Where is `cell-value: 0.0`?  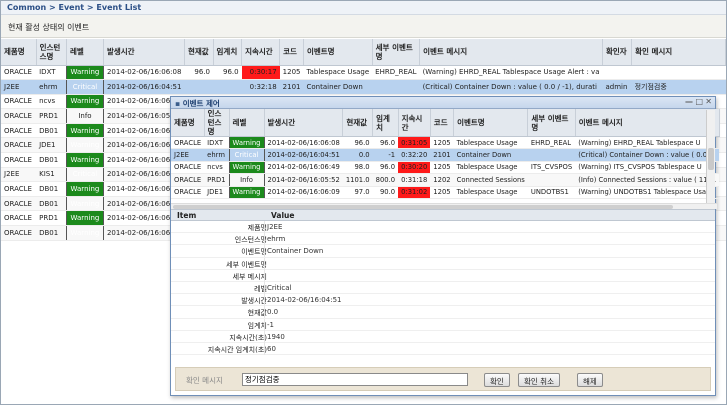
cell-value: 0.0 is located at coordinates (357, 155).